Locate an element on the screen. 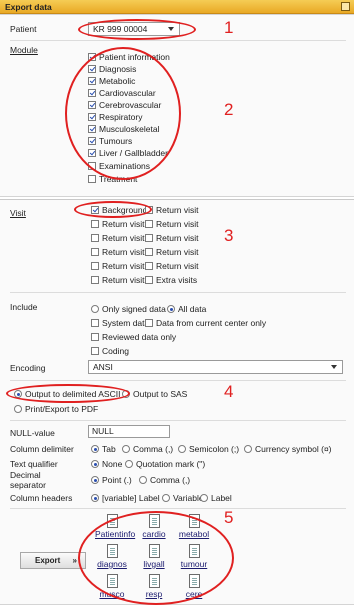  include-radio-all-data: All data is located at coordinates (186, 309).